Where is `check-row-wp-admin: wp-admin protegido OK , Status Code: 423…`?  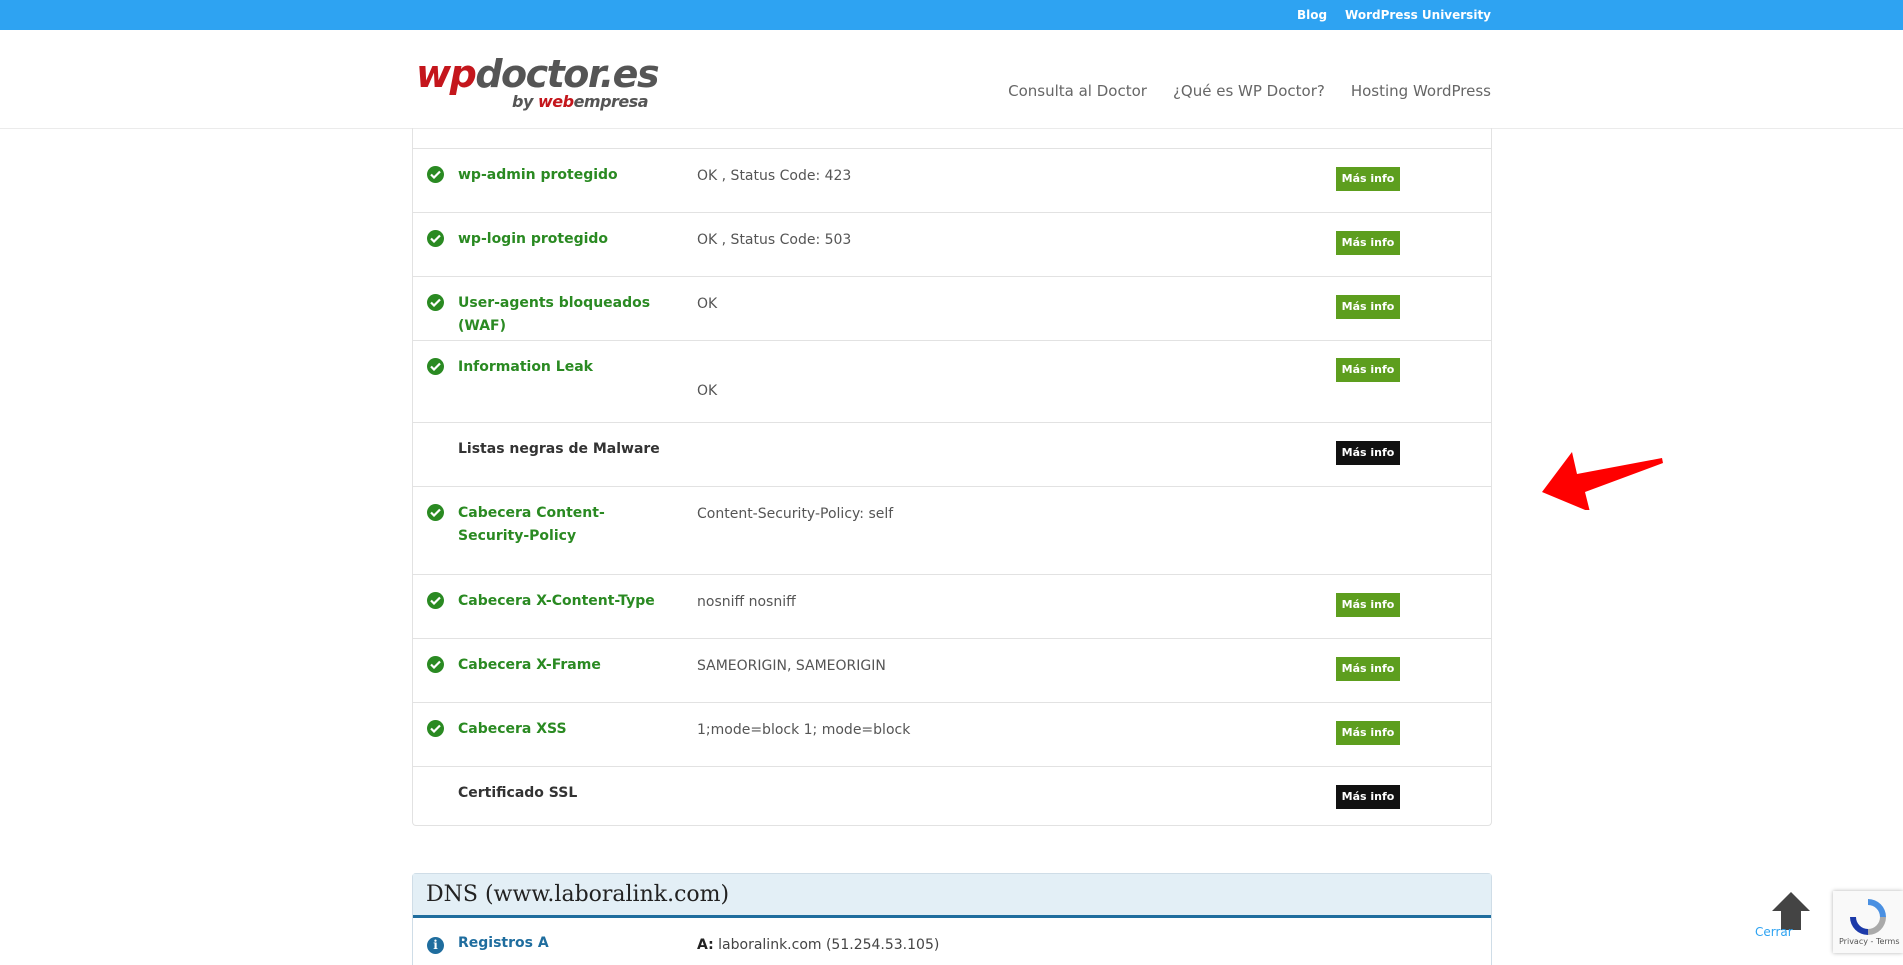 check-row-wp-admin: wp-admin protegido OK , Status Code: 423… is located at coordinates (952, 180).